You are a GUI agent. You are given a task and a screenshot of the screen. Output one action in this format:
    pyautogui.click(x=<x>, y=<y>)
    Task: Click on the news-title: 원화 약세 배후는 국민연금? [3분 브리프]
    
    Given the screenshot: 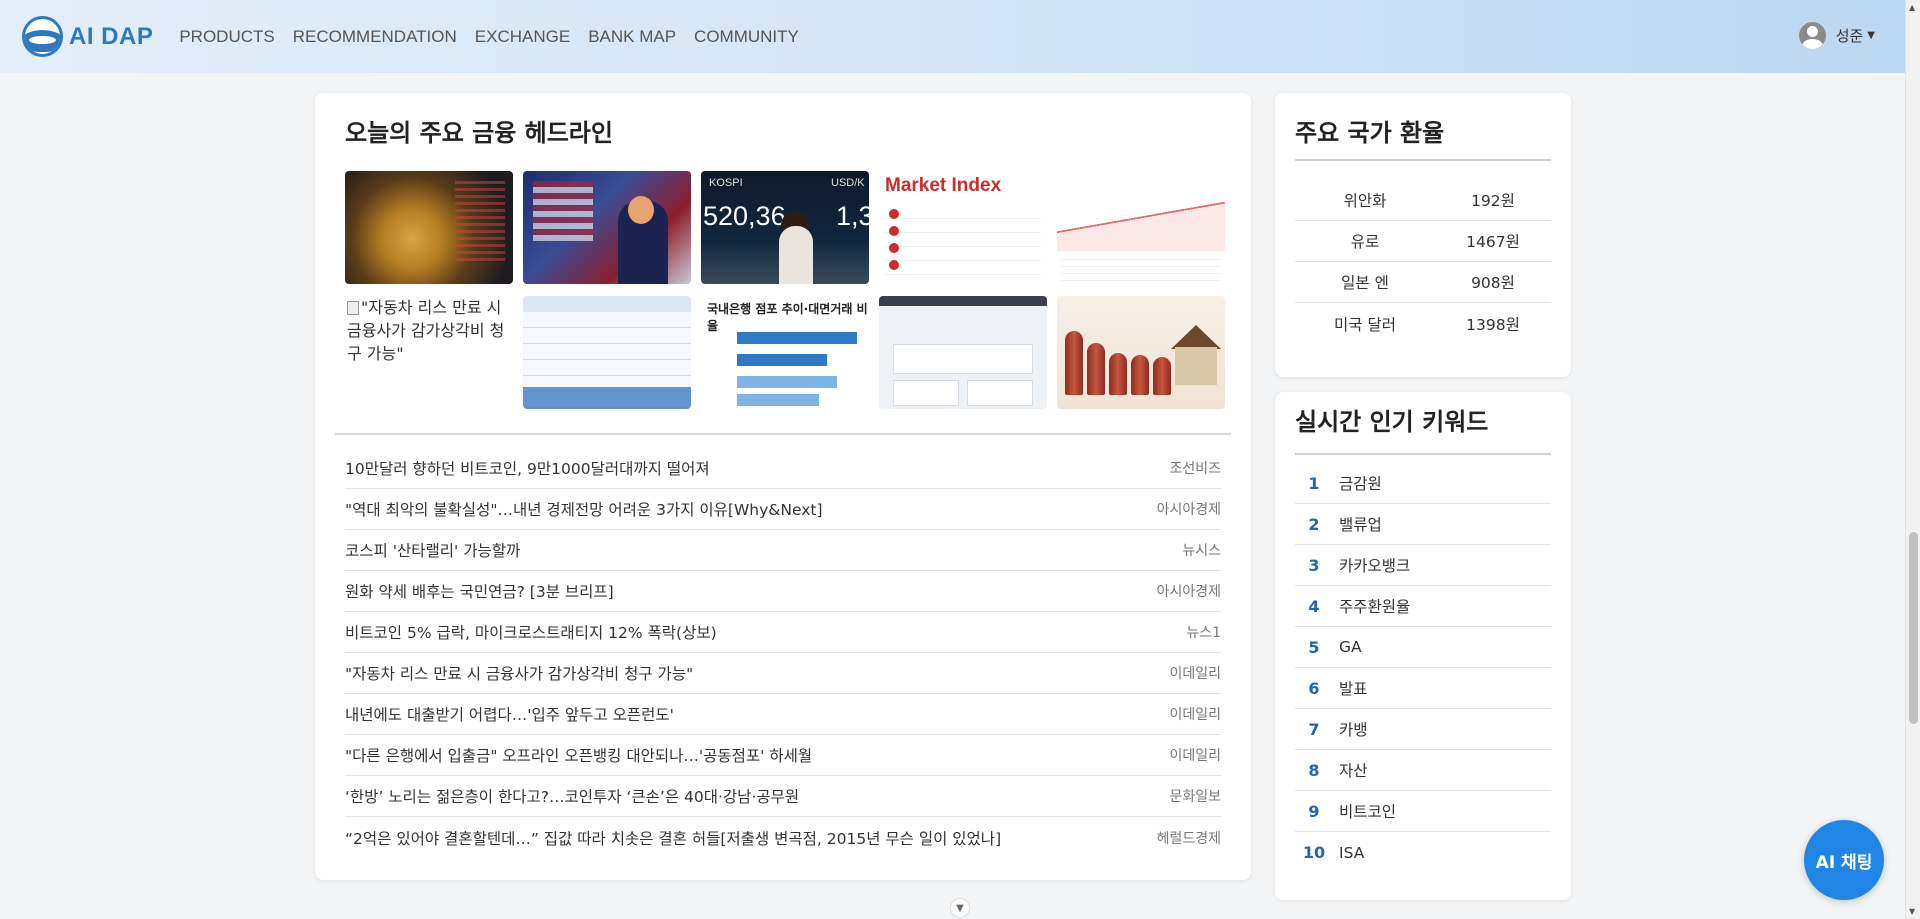 What is the action you would take?
    pyautogui.click(x=479, y=592)
    